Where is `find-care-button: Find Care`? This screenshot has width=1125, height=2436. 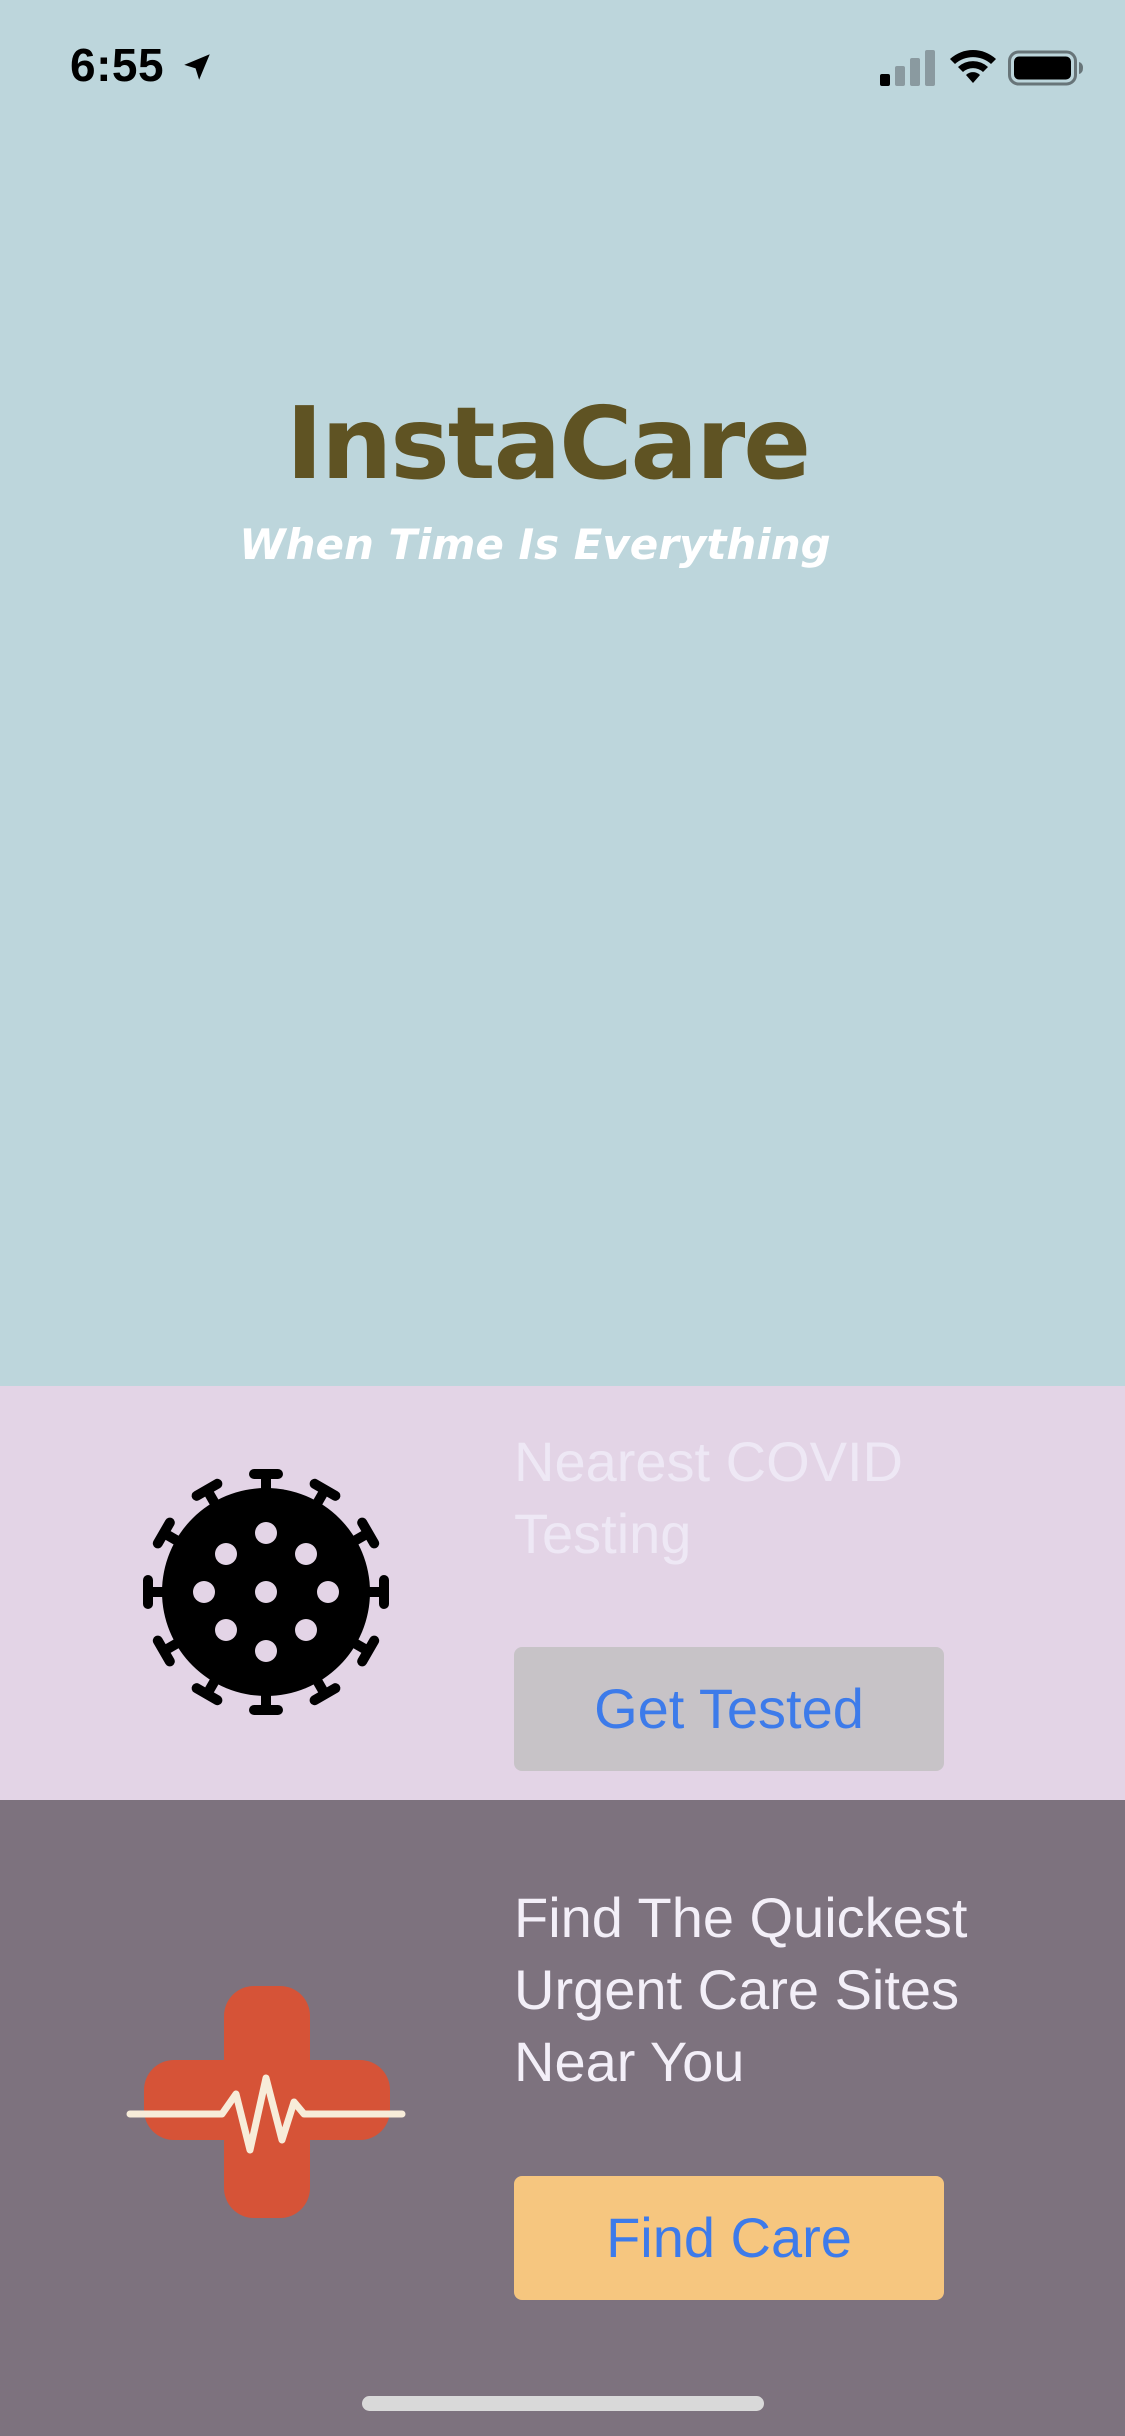 find-care-button: Find Care is located at coordinates (729, 2238).